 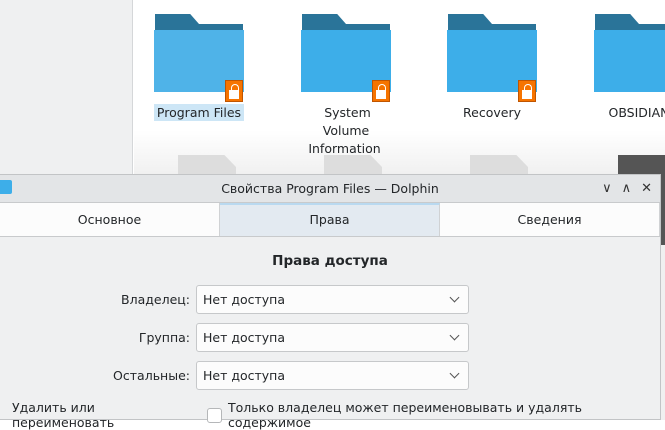 What do you see at coordinates (244, 337) in the screenshot?
I see `group-value: Нет доступа` at bounding box center [244, 337].